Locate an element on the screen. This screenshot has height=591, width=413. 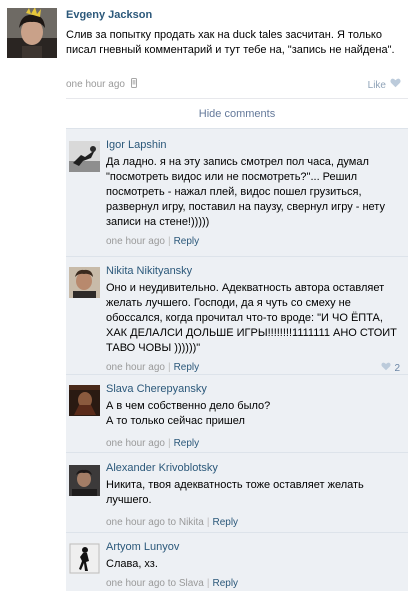
comment-author-name: Nikita Nikityansky is located at coordinates (149, 271).